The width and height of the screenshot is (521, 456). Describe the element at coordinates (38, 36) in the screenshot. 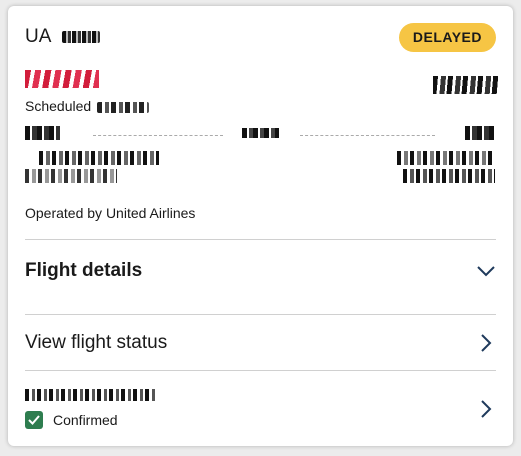

I see `carrier-code: UA` at that location.